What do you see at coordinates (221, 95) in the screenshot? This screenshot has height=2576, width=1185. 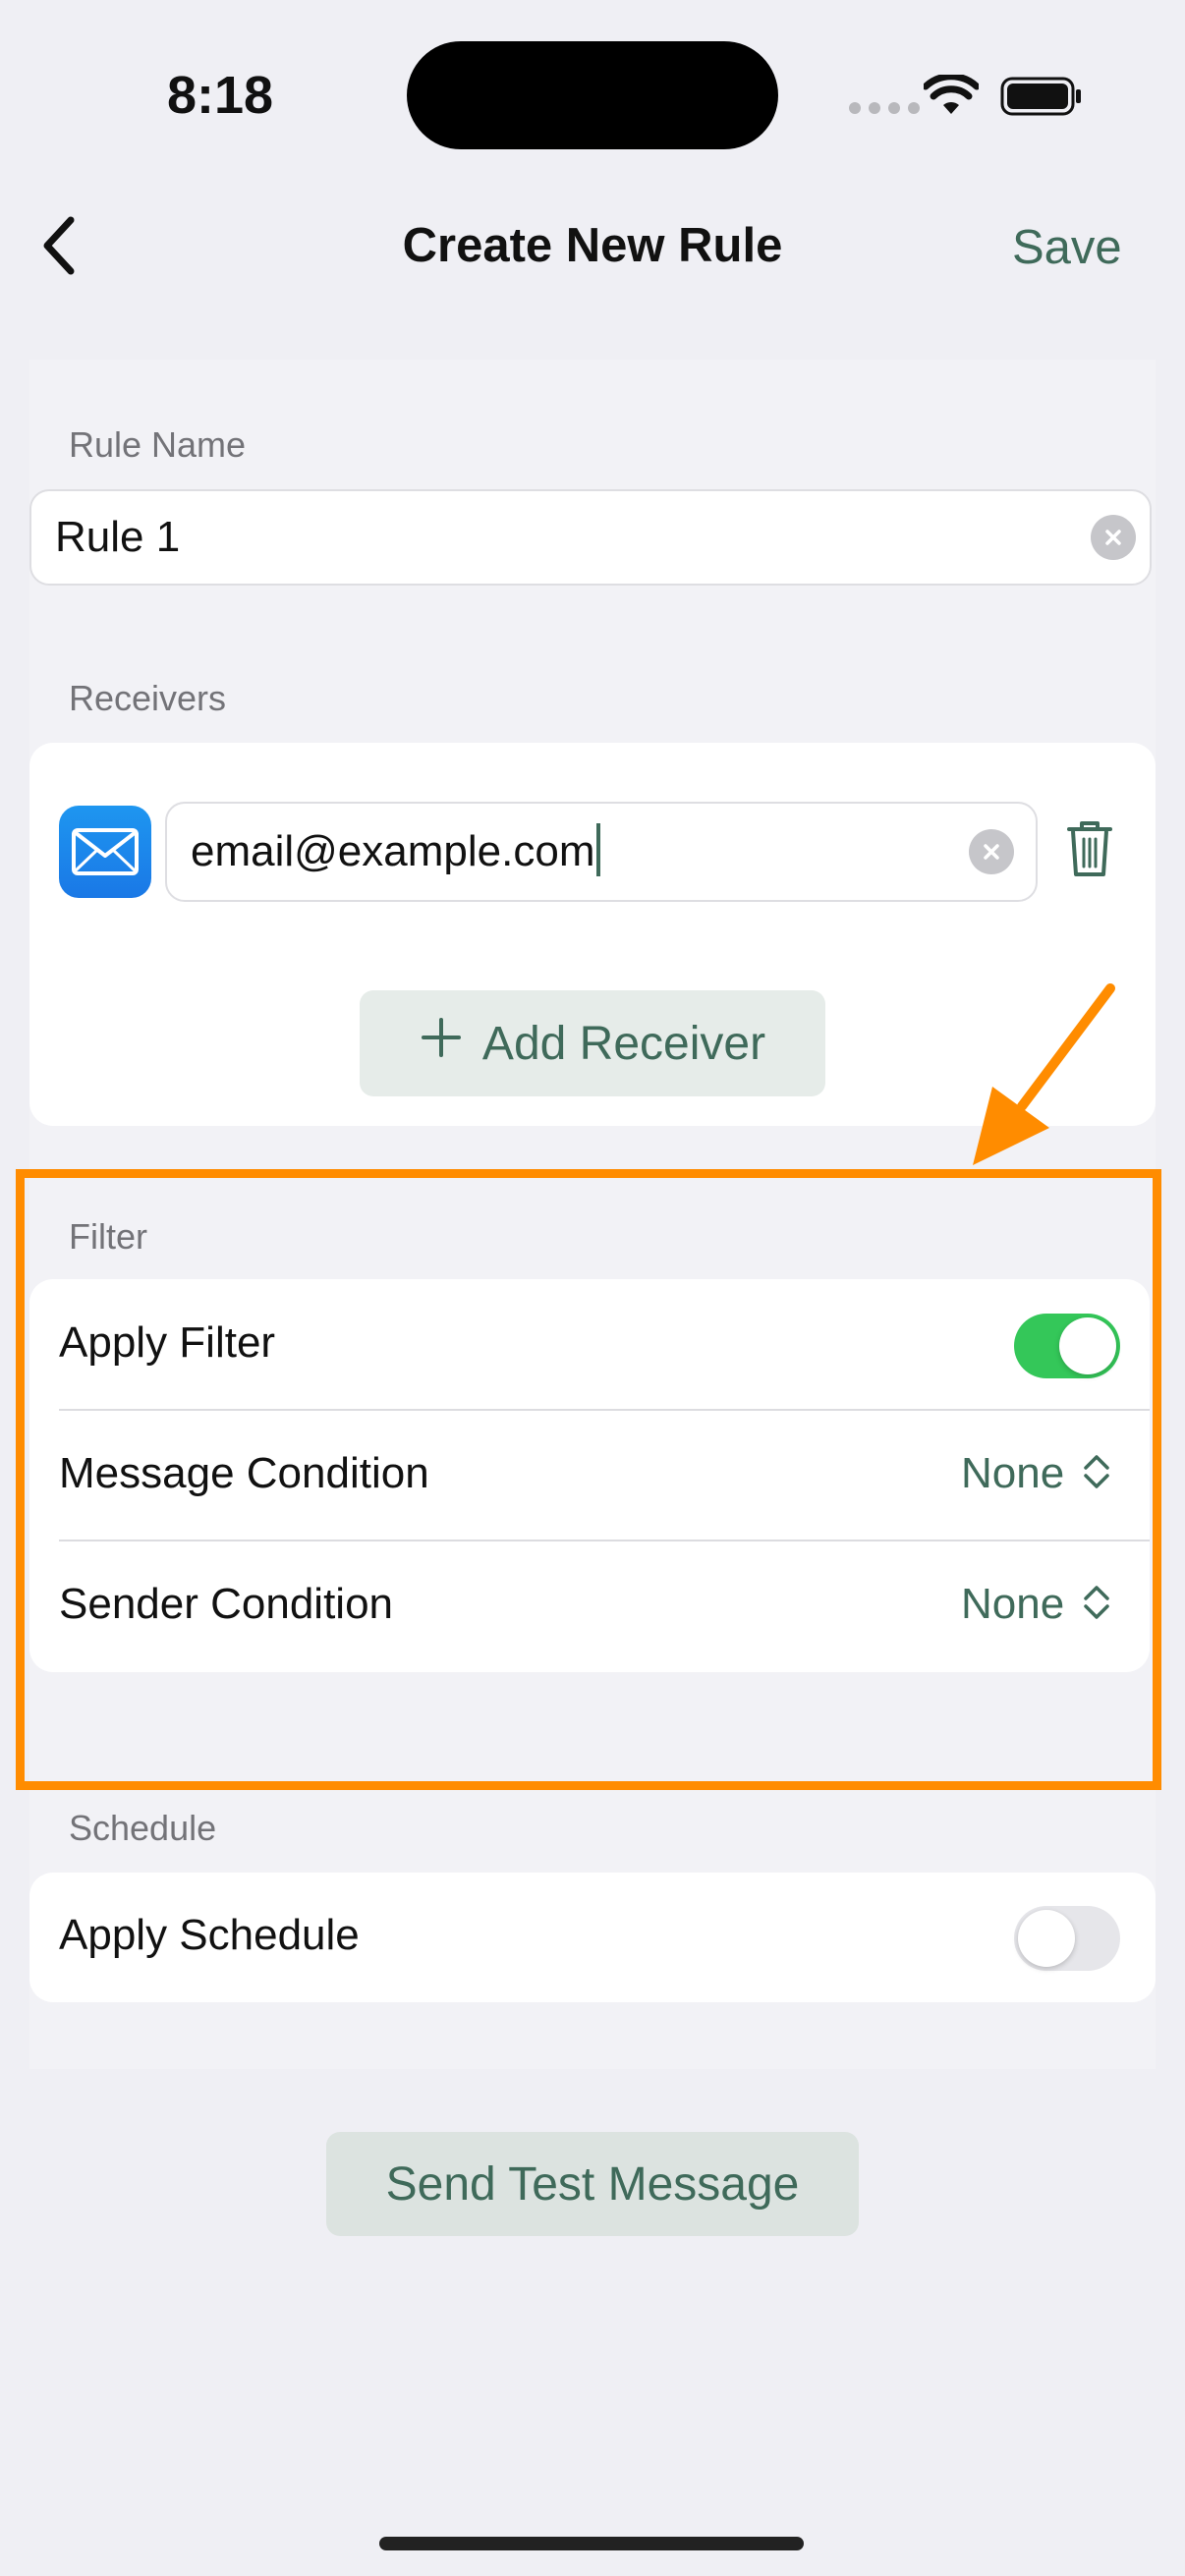 I see `status-time: 8:18` at bounding box center [221, 95].